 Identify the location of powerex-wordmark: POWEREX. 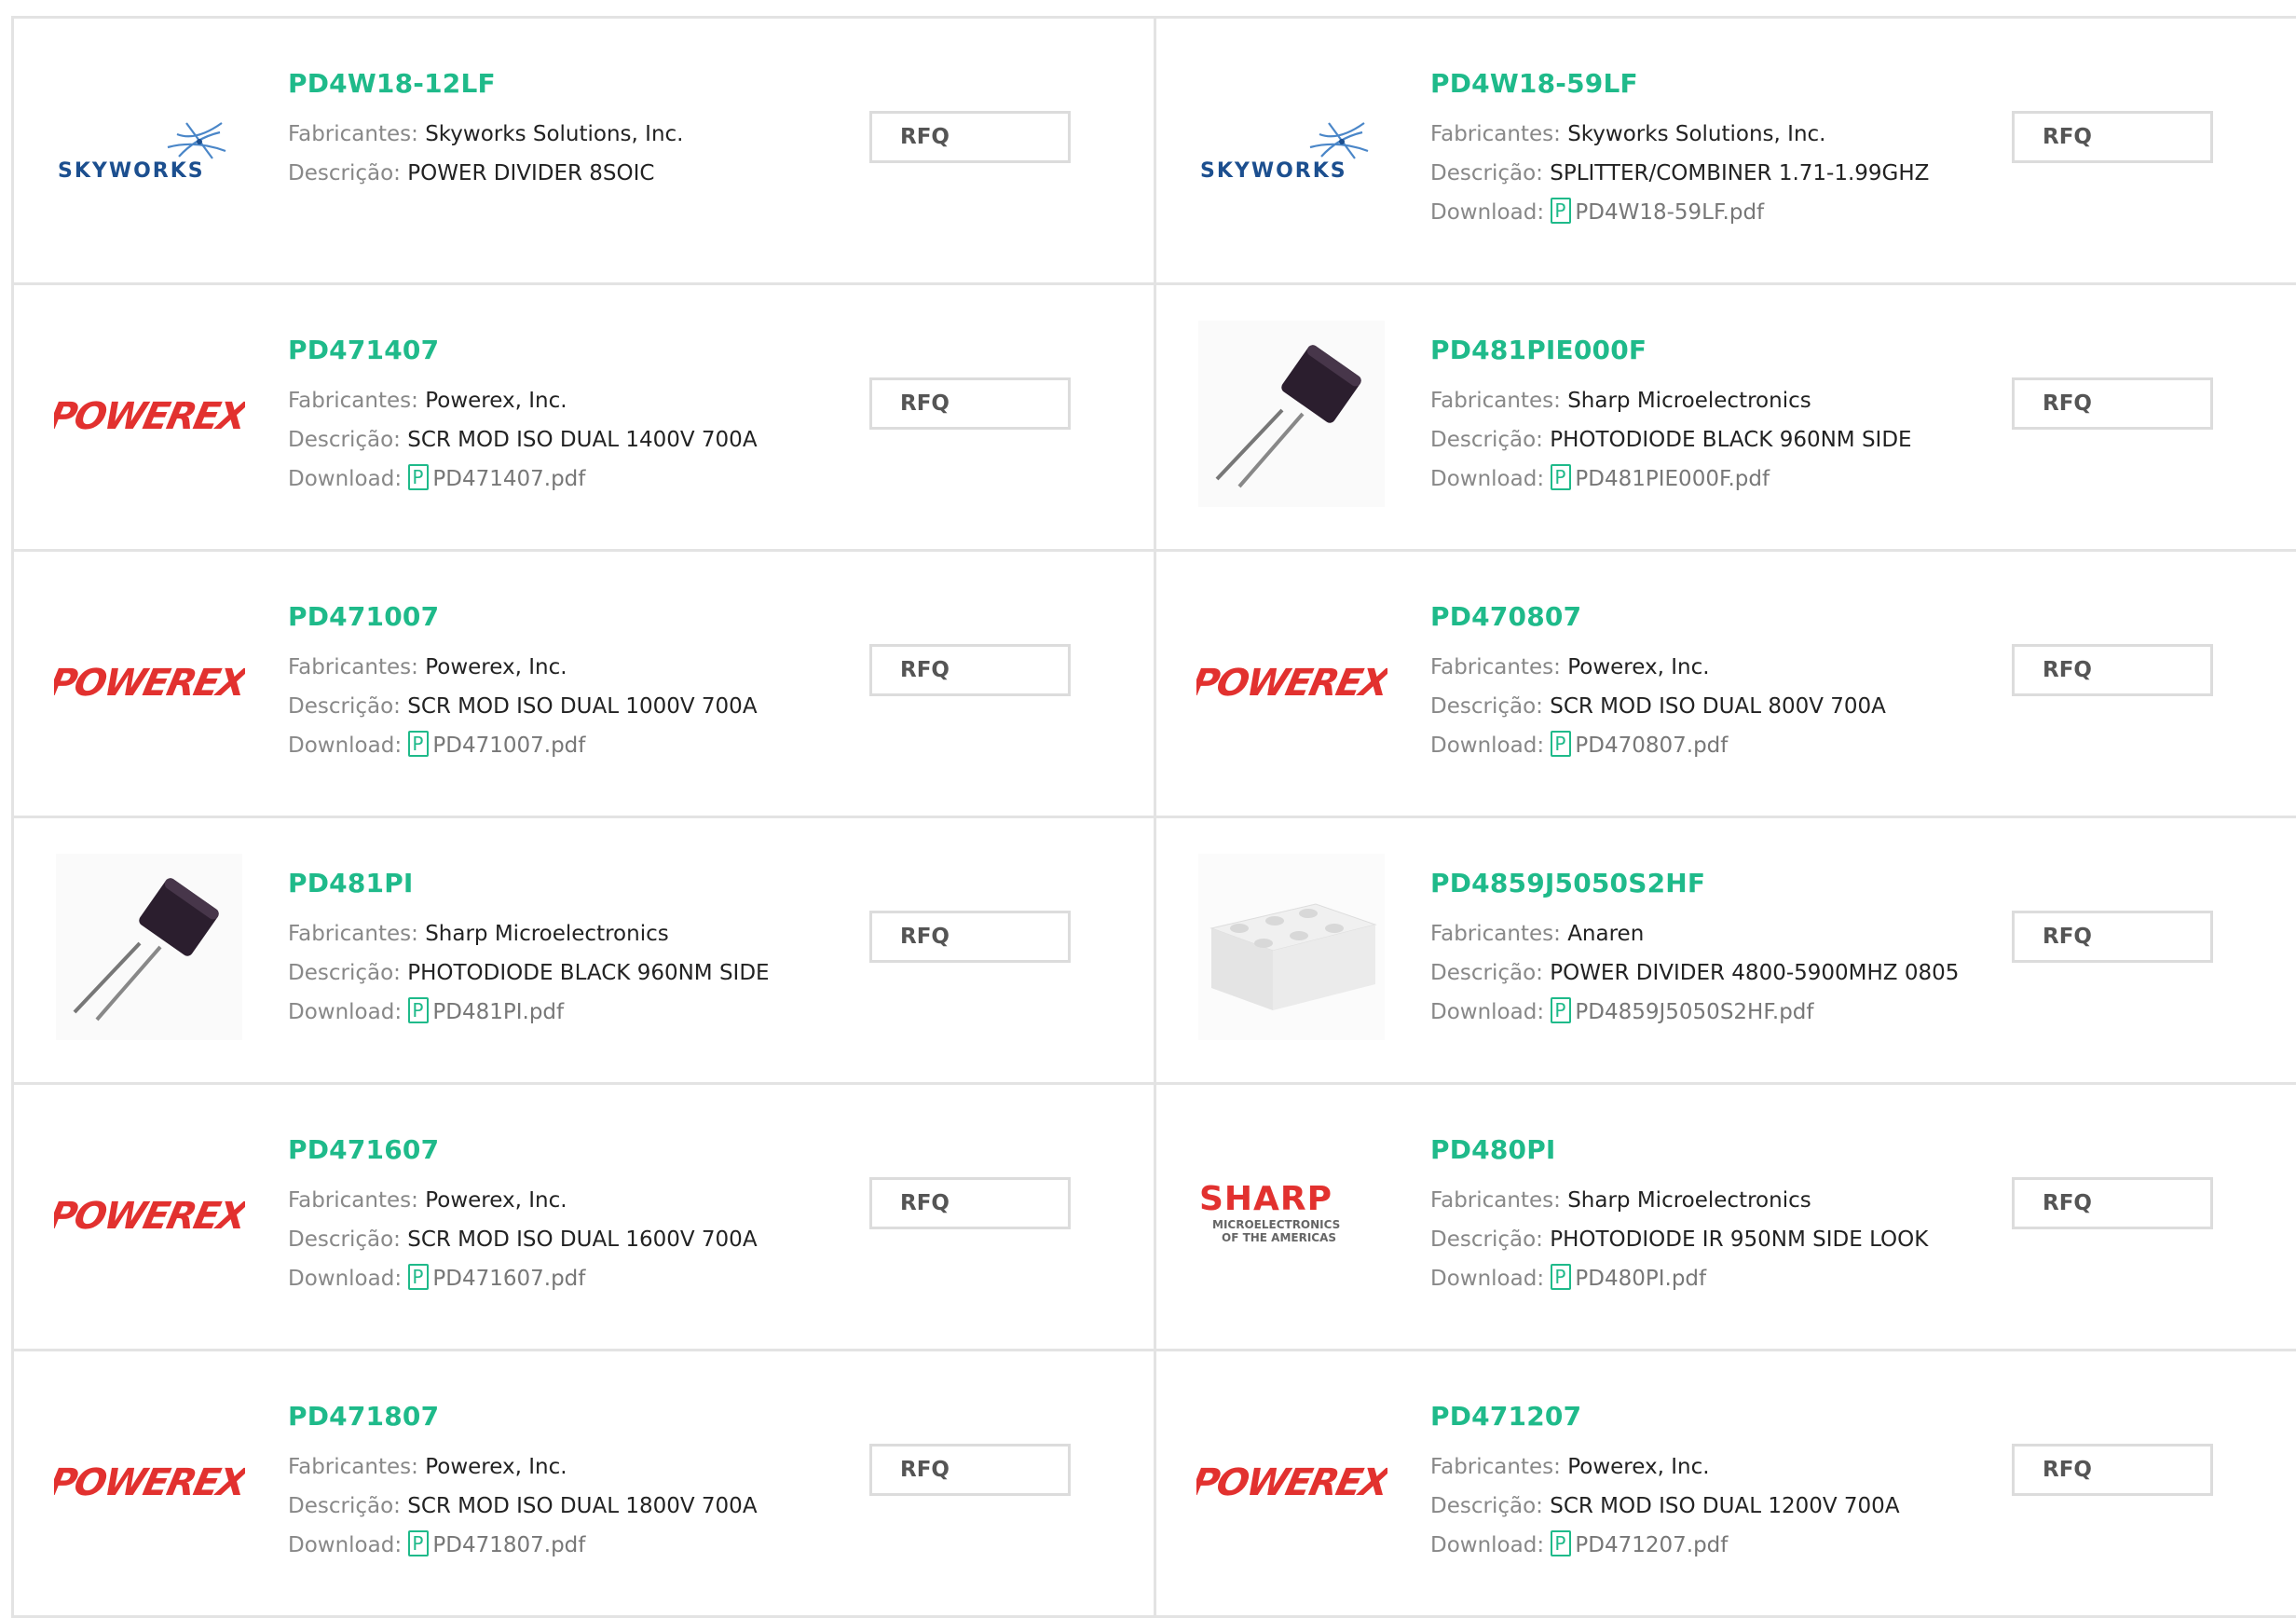
(149, 1215).